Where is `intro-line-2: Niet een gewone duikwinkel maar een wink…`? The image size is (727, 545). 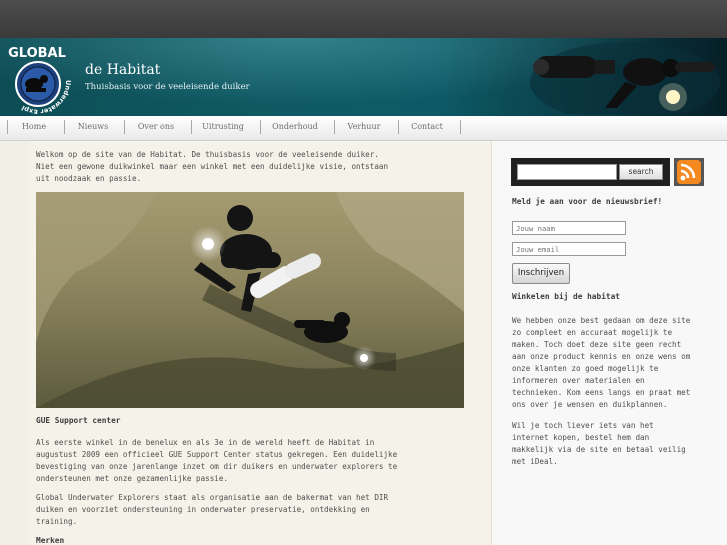
intro-line-2: Niet een gewone duikwinkel maar een wink… is located at coordinates (212, 166).